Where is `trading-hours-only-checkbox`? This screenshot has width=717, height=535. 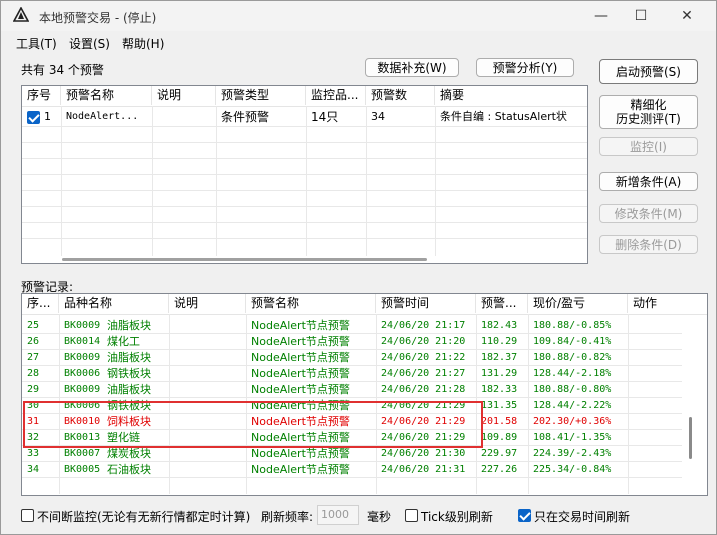 trading-hours-only-checkbox is located at coordinates (524, 515).